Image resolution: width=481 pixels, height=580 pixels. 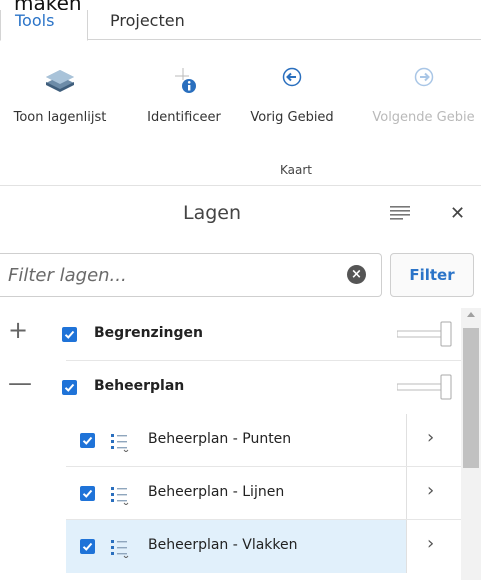 I want to click on filter-row: × Filter, so click(x=240, y=275).